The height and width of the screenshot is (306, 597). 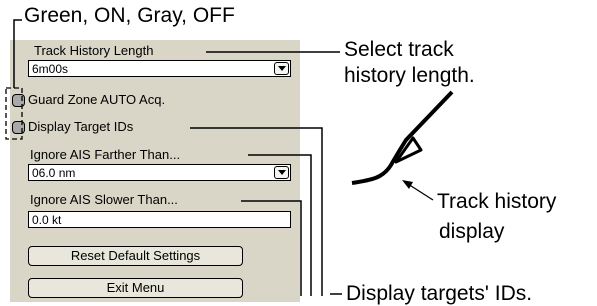 What do you see at coordinates (472, 231) in the screenshot?
I see `track-display-annotation-line2: display` at bounding box center [472, 231].